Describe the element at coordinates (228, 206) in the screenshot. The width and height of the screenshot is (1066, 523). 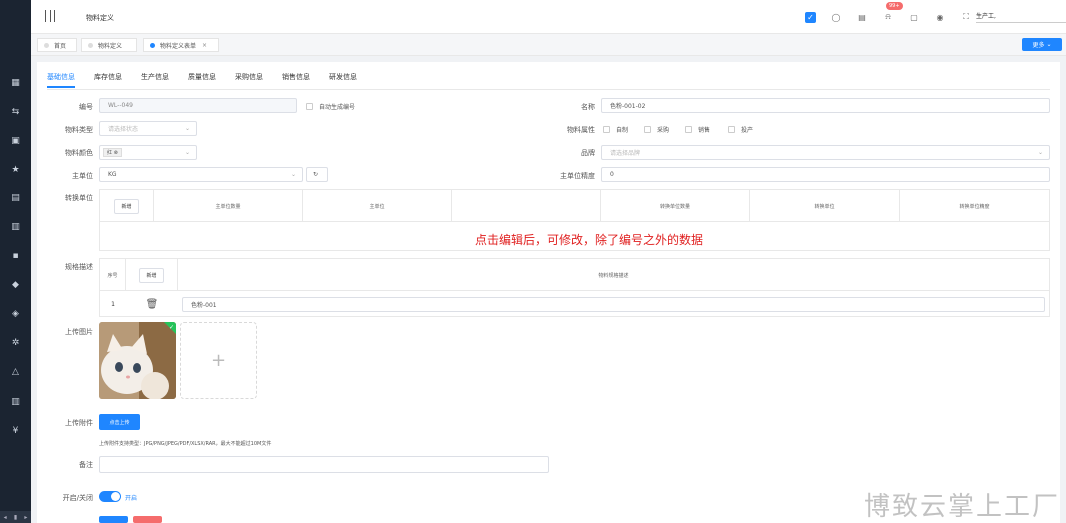
I see `th-main-qty: 主单位数量` at that location.